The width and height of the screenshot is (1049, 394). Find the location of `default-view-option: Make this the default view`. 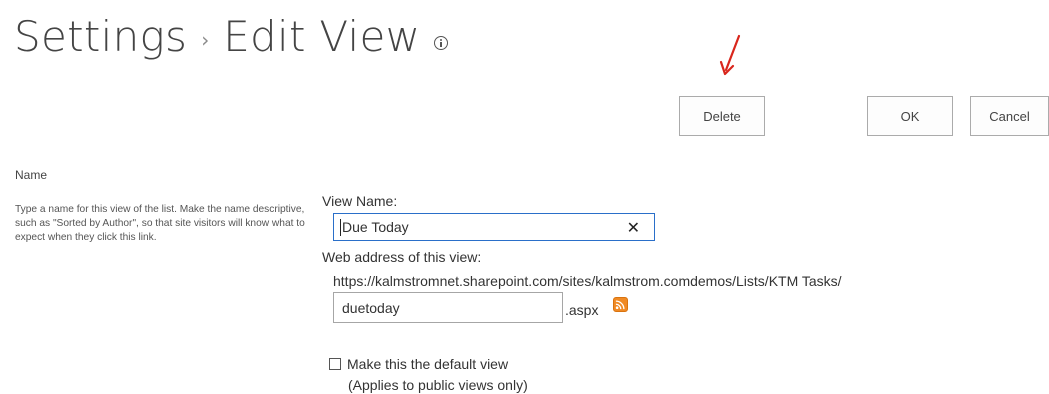

default-view-option: Make this the default view is located at coordinates (418, 364).